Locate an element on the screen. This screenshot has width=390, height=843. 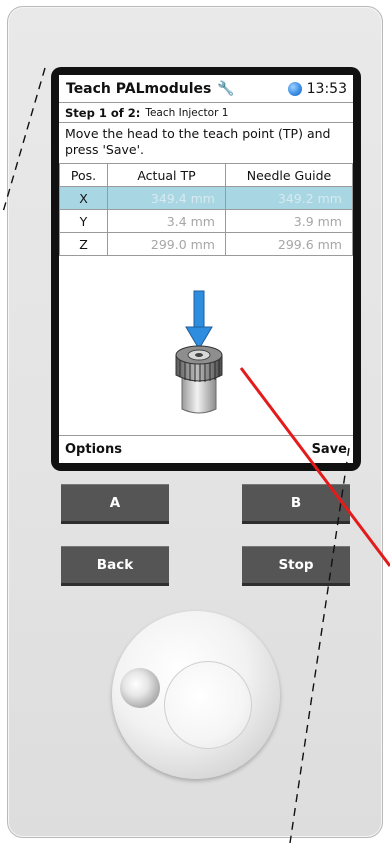
screen-header: Teach PALmodules 🔧 13:53 is located at coordinates (206, 89).